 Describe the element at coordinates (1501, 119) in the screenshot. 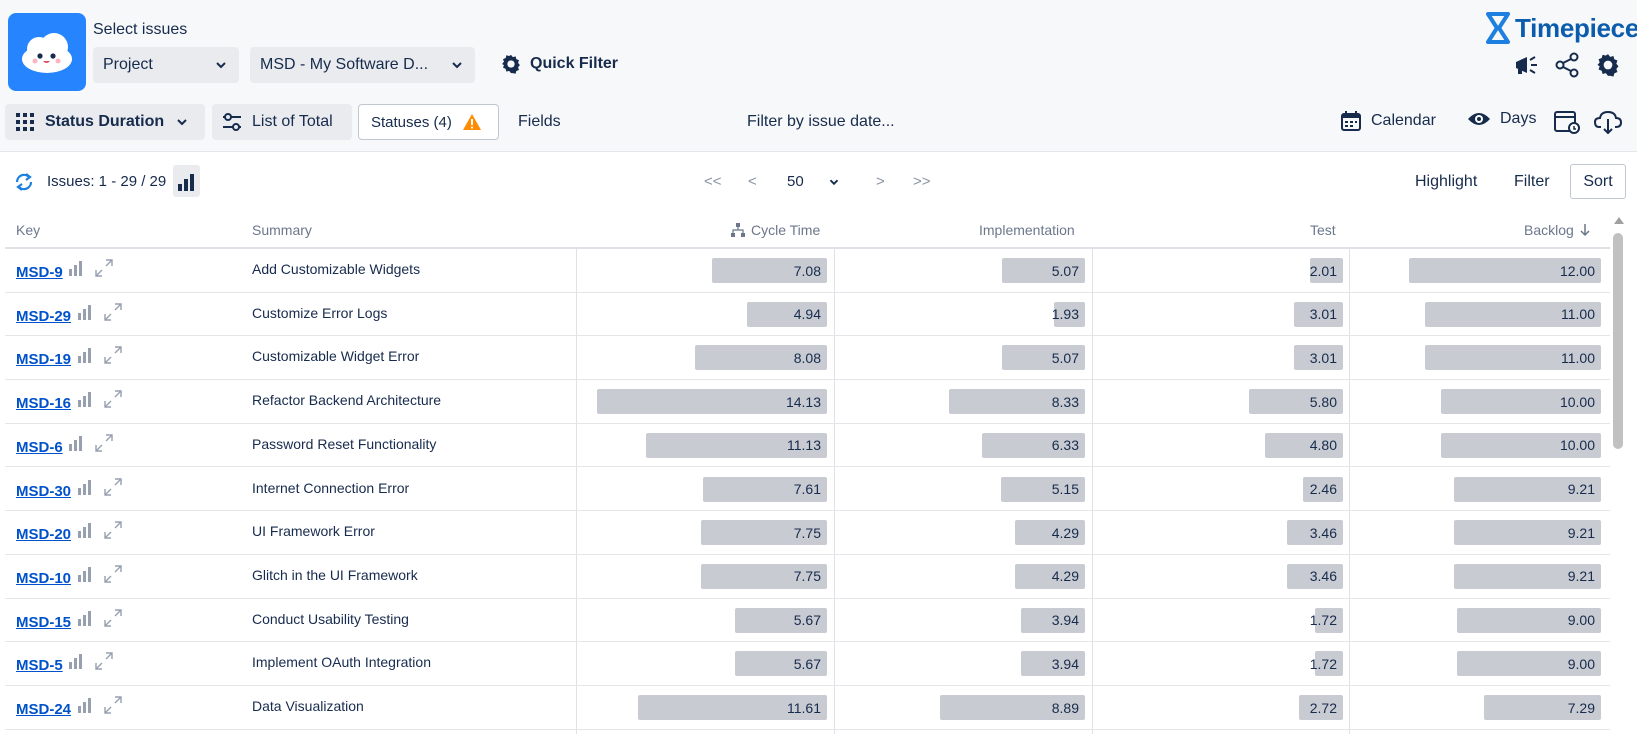

I see `days-button: Days` at that location.